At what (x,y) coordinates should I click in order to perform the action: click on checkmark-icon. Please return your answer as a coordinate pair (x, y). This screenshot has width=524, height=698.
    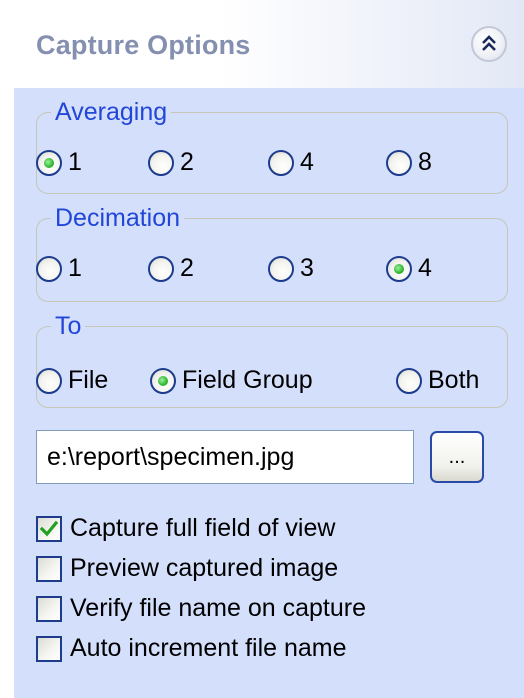
    Looking at the image, I should click on (49, 528).